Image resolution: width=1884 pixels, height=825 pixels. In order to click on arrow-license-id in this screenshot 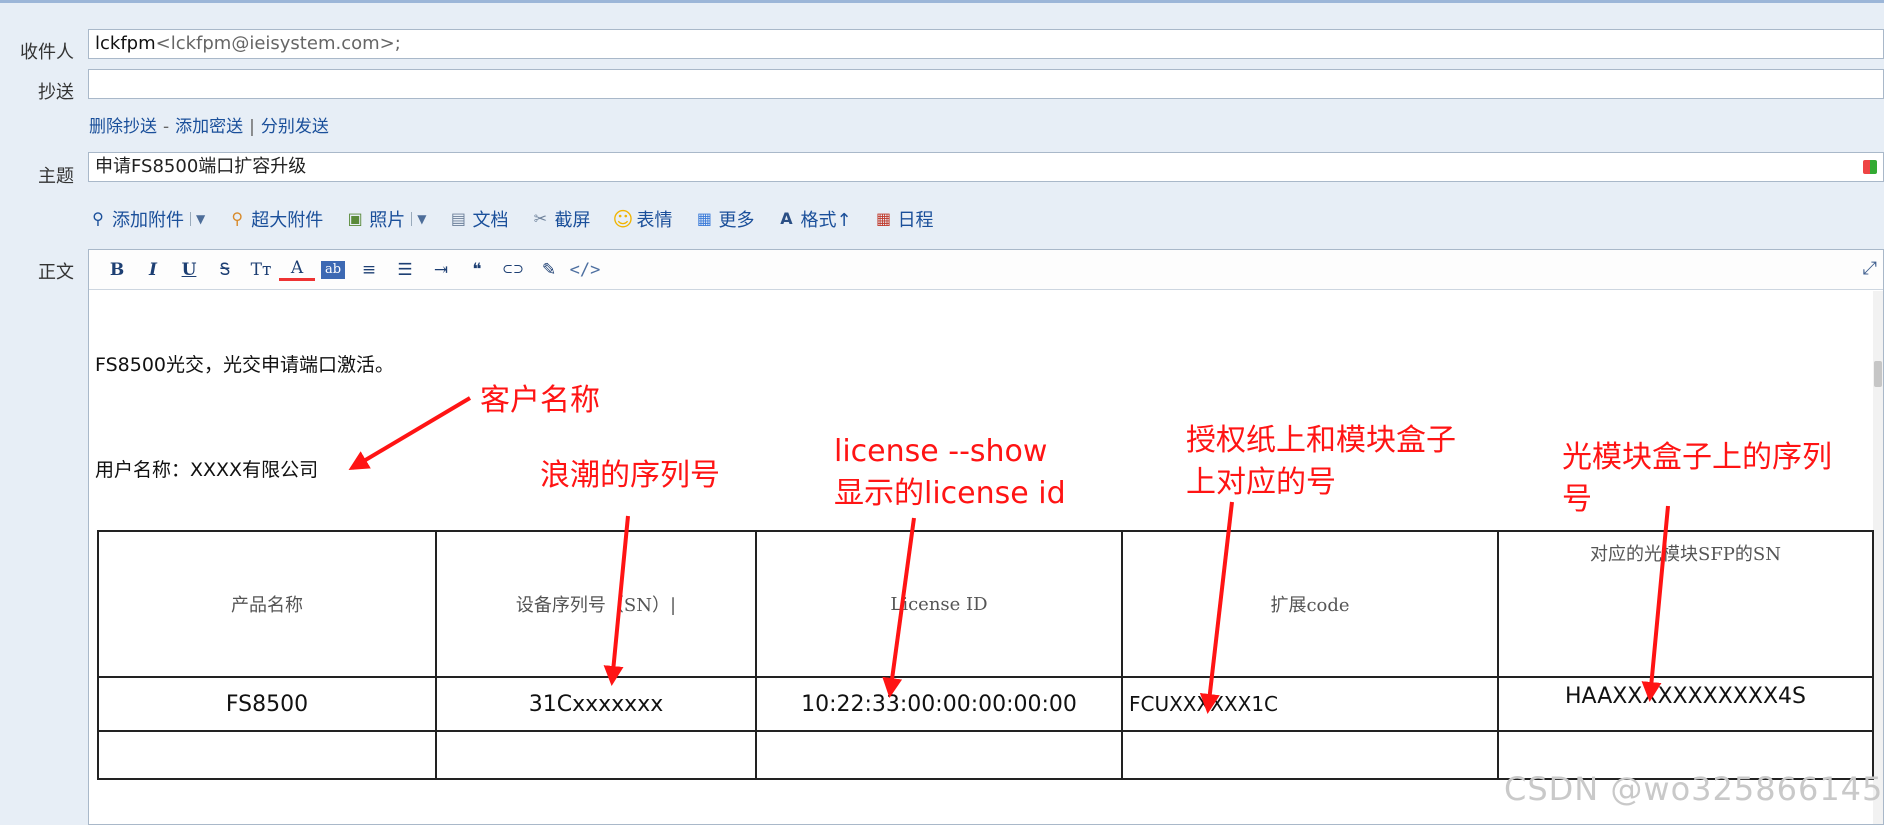, I will do `click(899, 607)`.